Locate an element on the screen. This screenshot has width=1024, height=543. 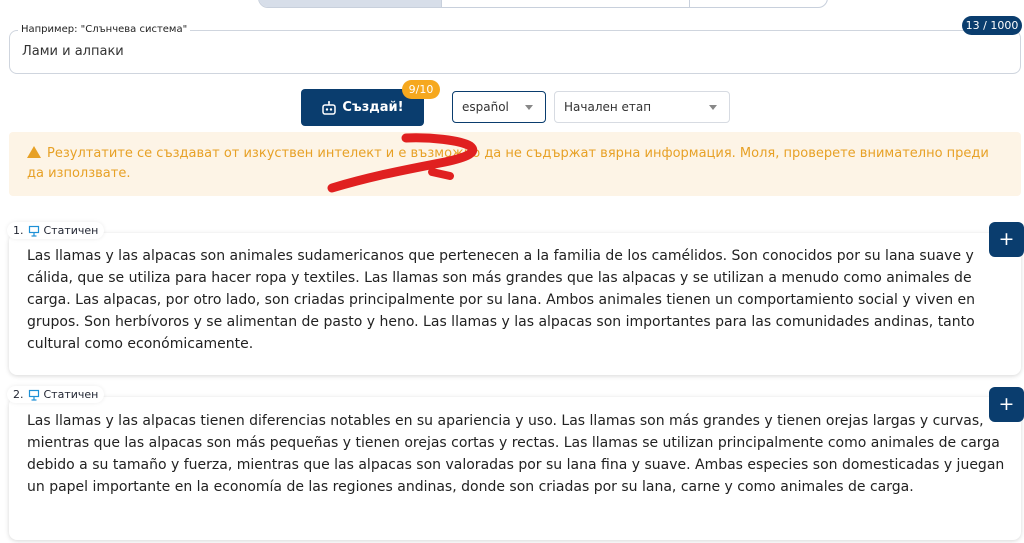
card-number: 2. is located at coordinates (18, 394).